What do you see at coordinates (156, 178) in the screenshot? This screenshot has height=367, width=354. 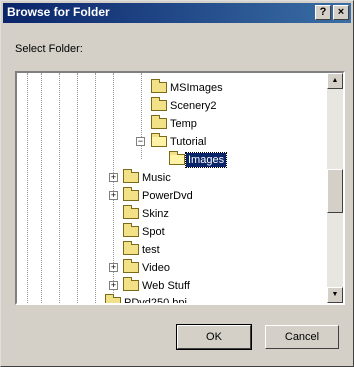 I see `tree-item-label: Music` at bounding box center [156, 178].